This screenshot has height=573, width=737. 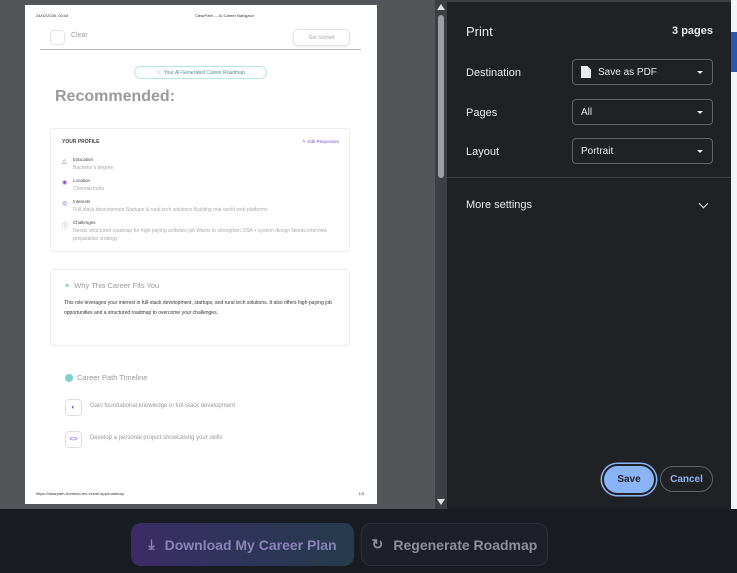 What do you see at coordinates (377, 544) in the screenshot?
I see `refresh-icon: ↻` at bounding box center [377, 544].